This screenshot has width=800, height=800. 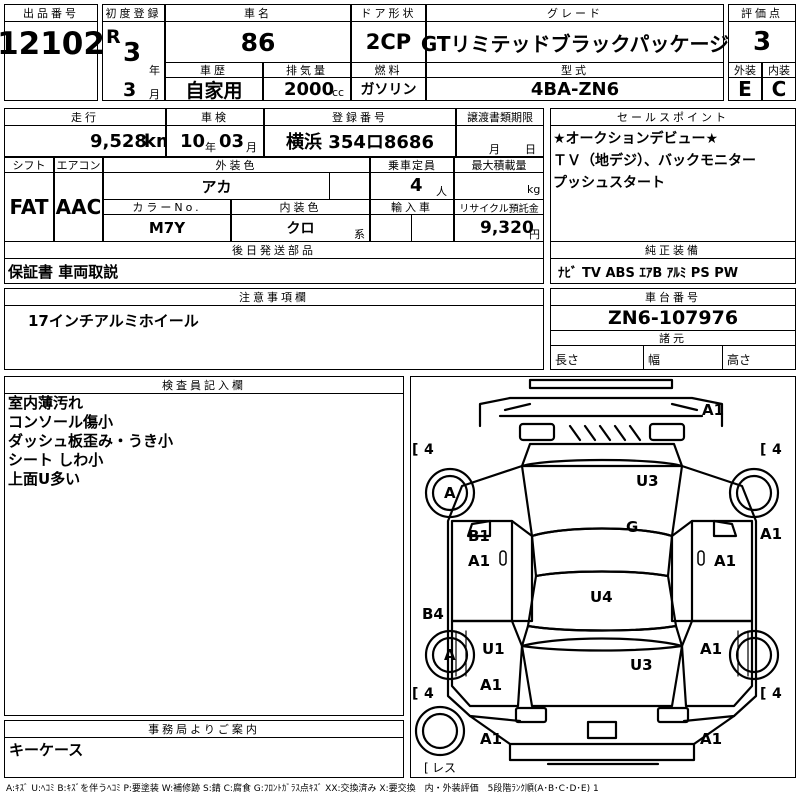 I want to click on grade-value: GTリミテッドブラックパッケージ, so click(x=575, y=43).